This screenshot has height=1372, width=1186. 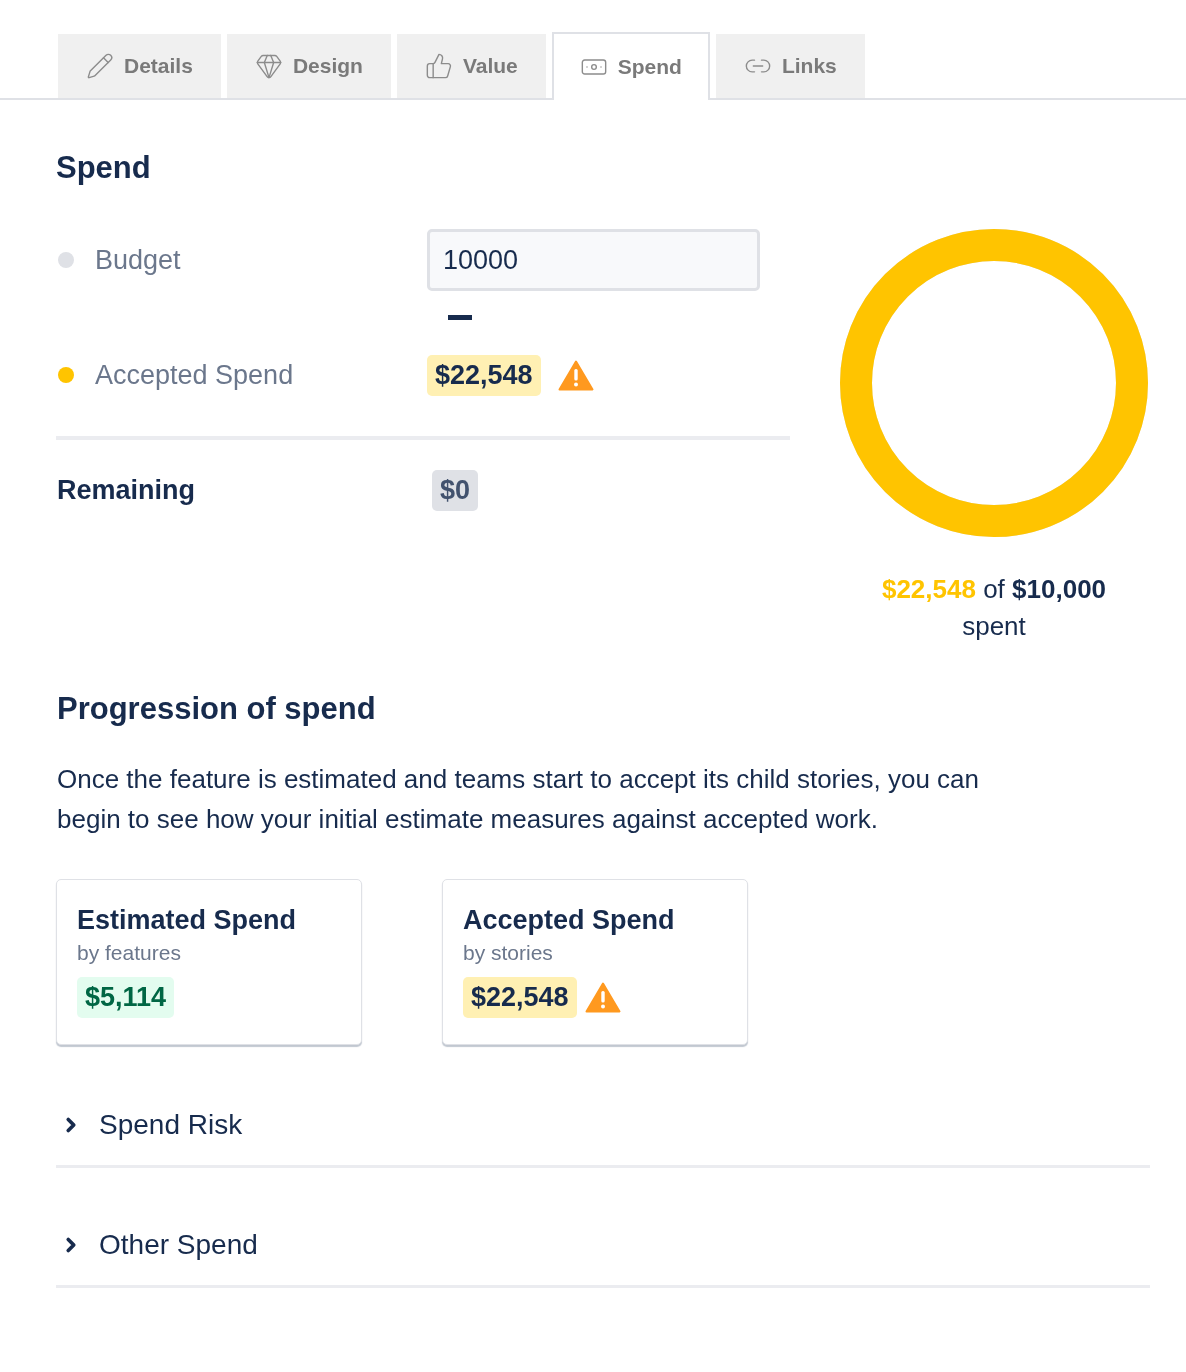 What do you see at coordinates (455, 490) in the screenshot?
I see `remaining-badge: $0` at bounding box center [455, 490].